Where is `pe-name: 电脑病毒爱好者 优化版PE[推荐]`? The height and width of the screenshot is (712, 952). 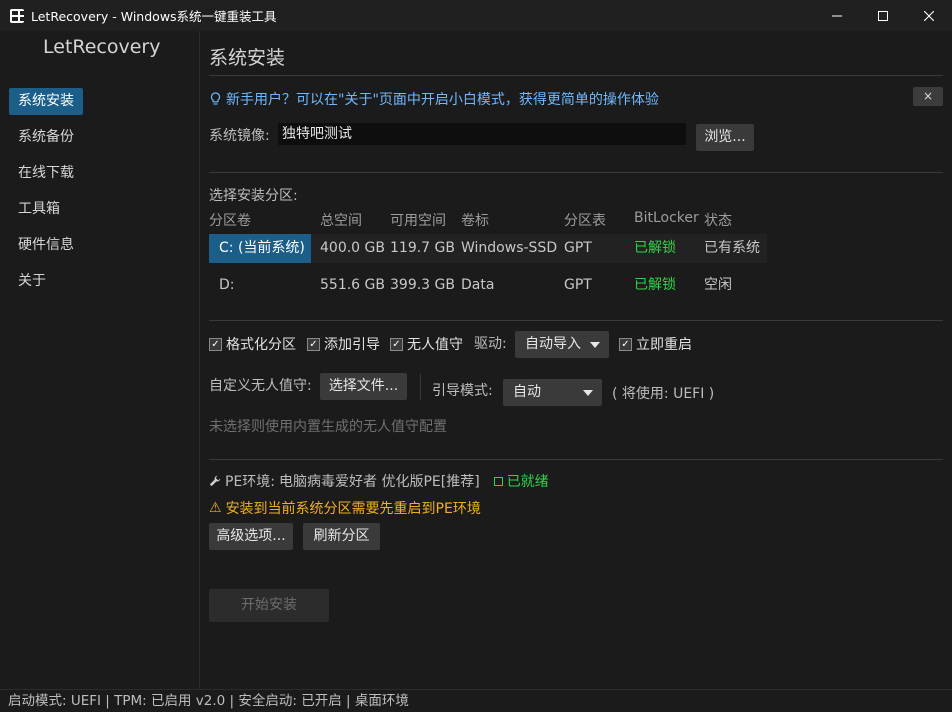 pe-name: 电脑病毒爱好者 优化版PE[推荐] is located at coordinates (379, 482).